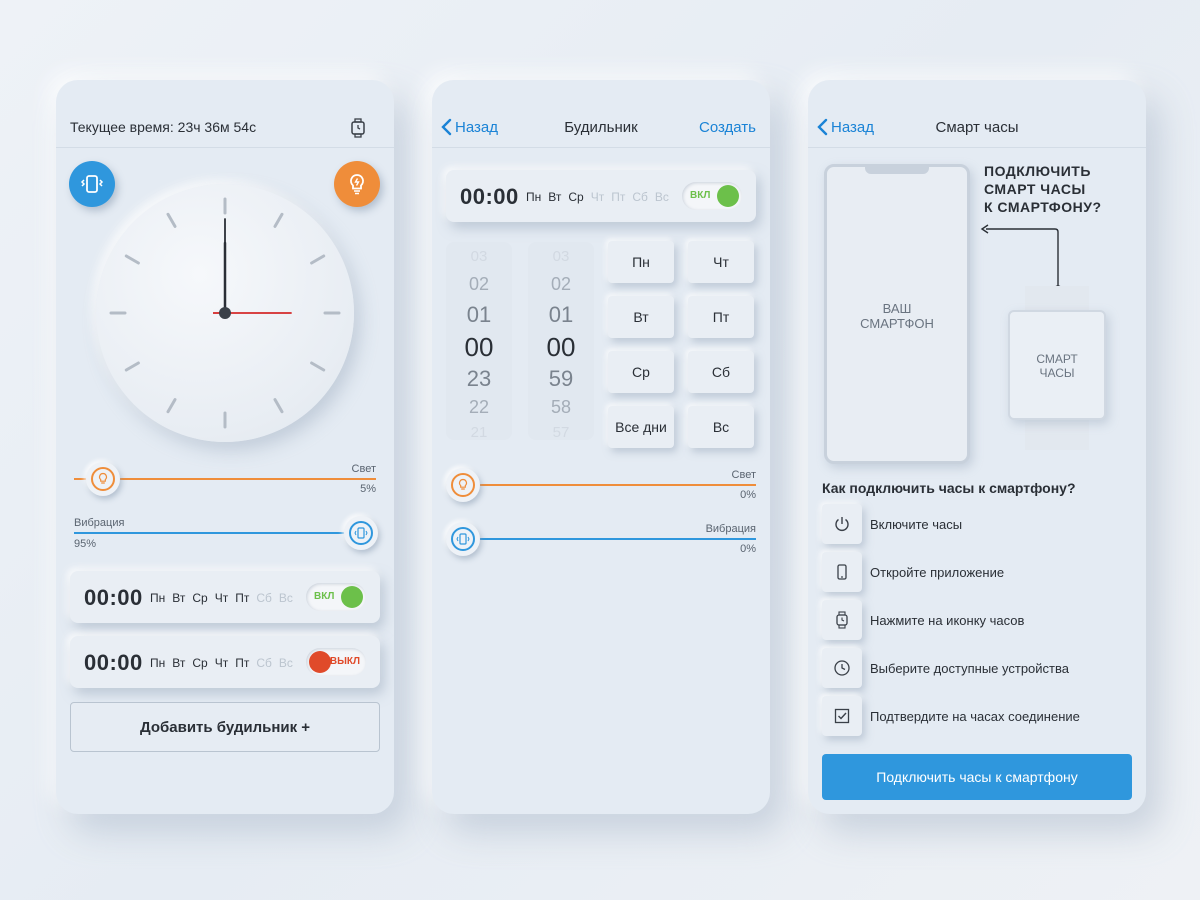  Describe the element at coordinates (977, 777) in the screenshot. I see `connect-watch-button: Подключить часы к смартфону` at that location.